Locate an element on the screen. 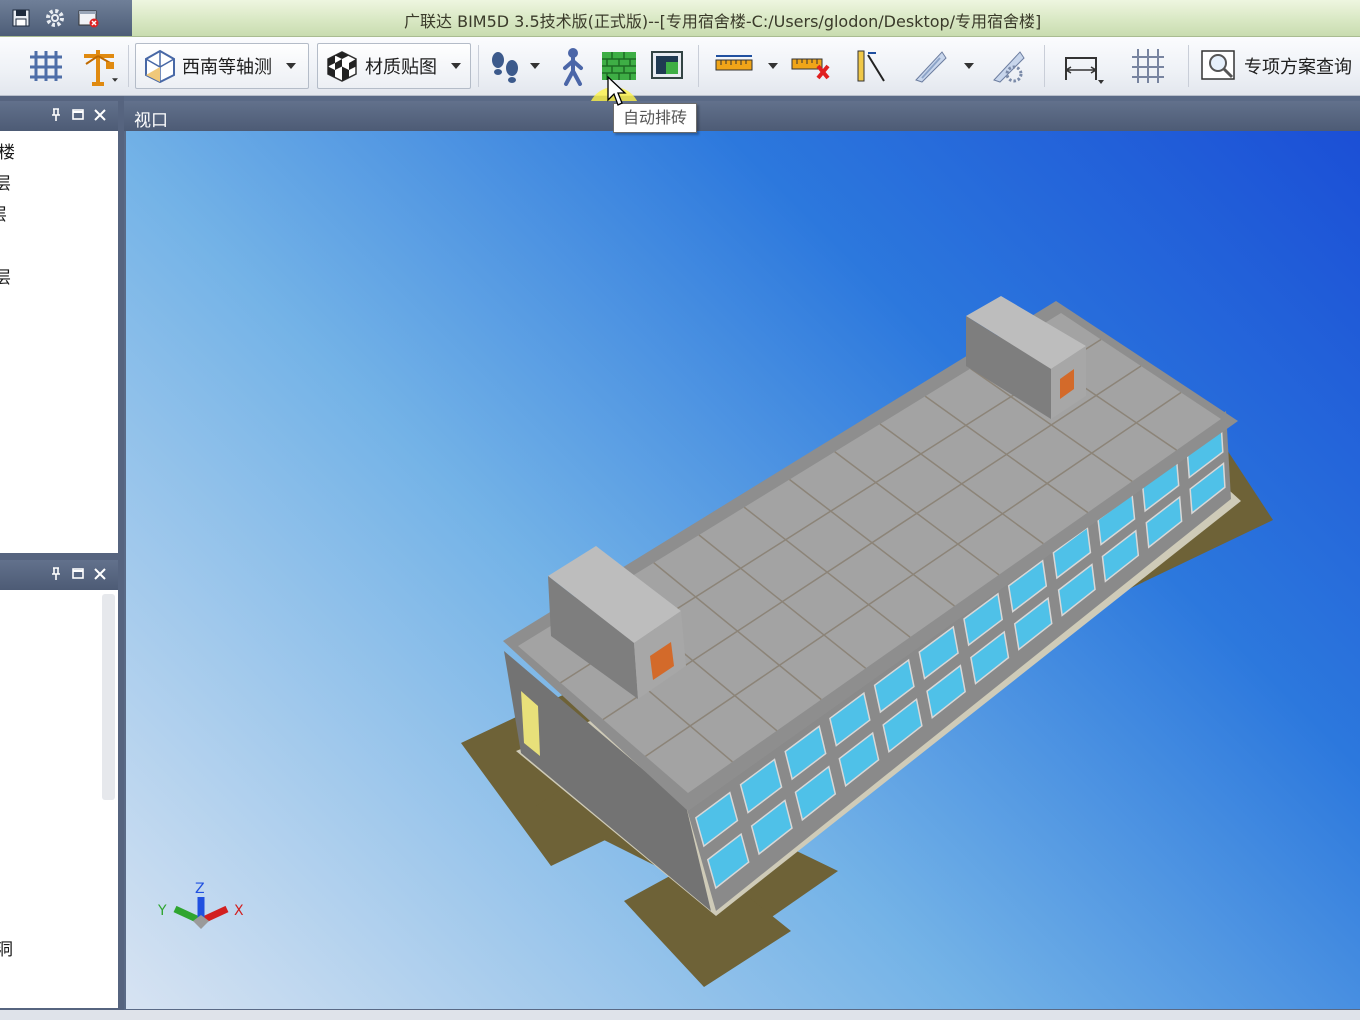 This screenshot has height=1020, width=1360. picture-frame-icon is located at coordinates (667, 65).